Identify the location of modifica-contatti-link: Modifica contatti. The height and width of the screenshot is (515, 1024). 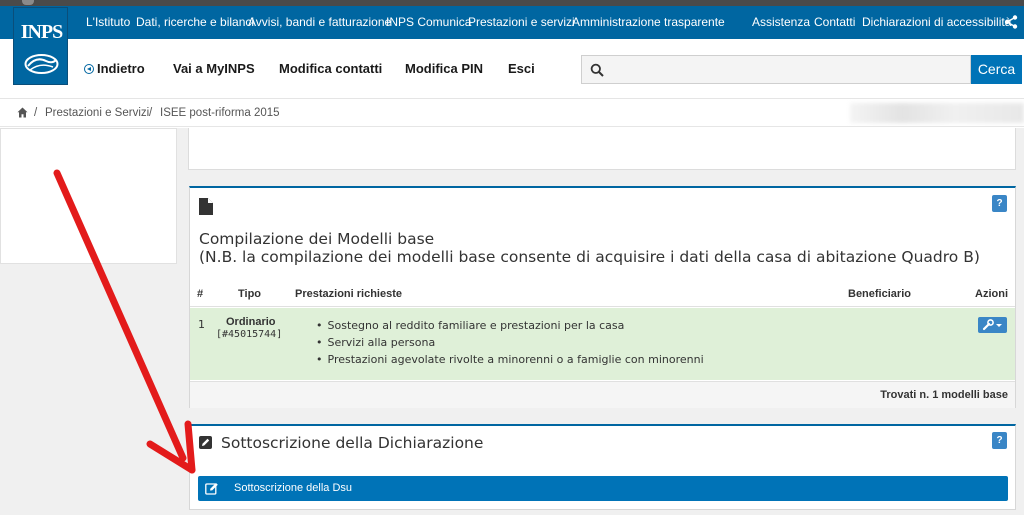
(330, 68).